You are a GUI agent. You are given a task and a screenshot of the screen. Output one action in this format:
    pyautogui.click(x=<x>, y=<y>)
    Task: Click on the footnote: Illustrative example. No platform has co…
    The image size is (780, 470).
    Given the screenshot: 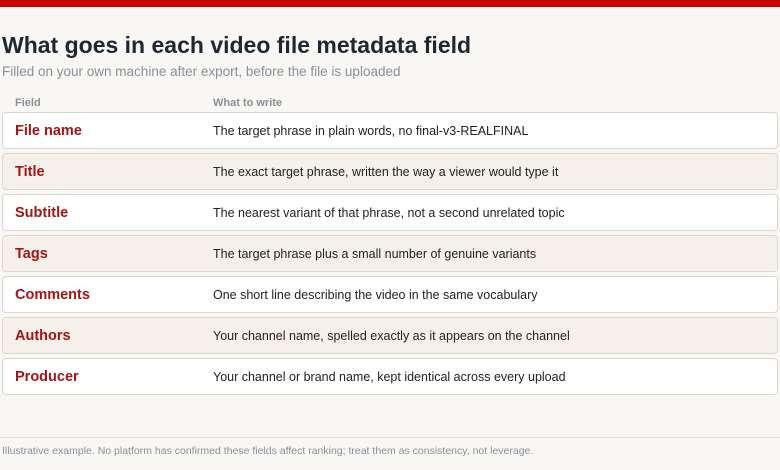 What is the action you would take?
    pyautogui.click(x=268, y=451)
    